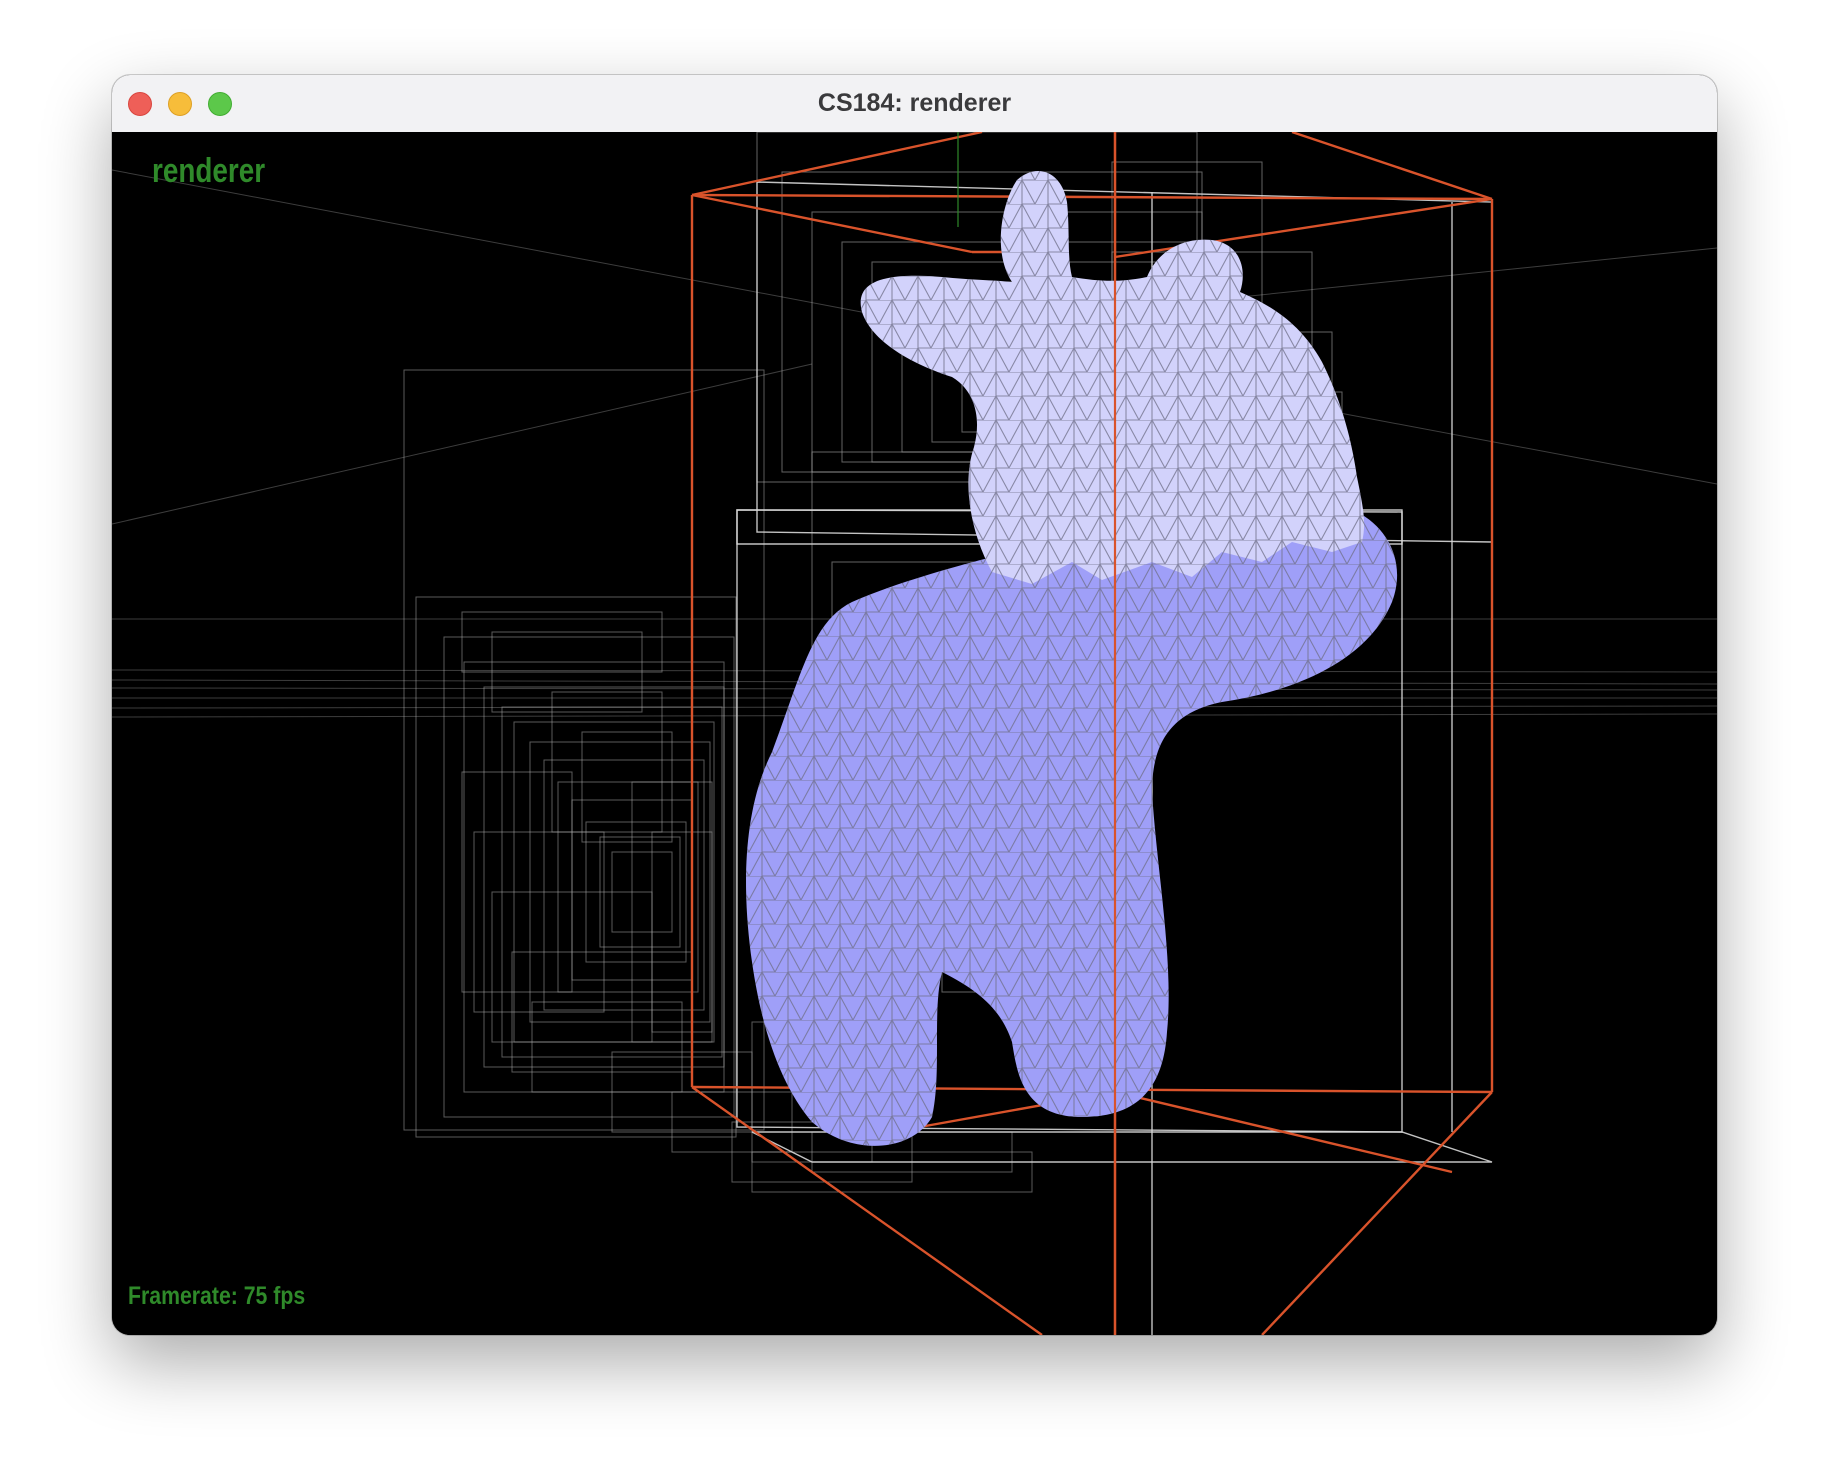 The width and height of the screenshot is (1824, 1480). I want to click on app-name-label: renderer, so click(209, 171).